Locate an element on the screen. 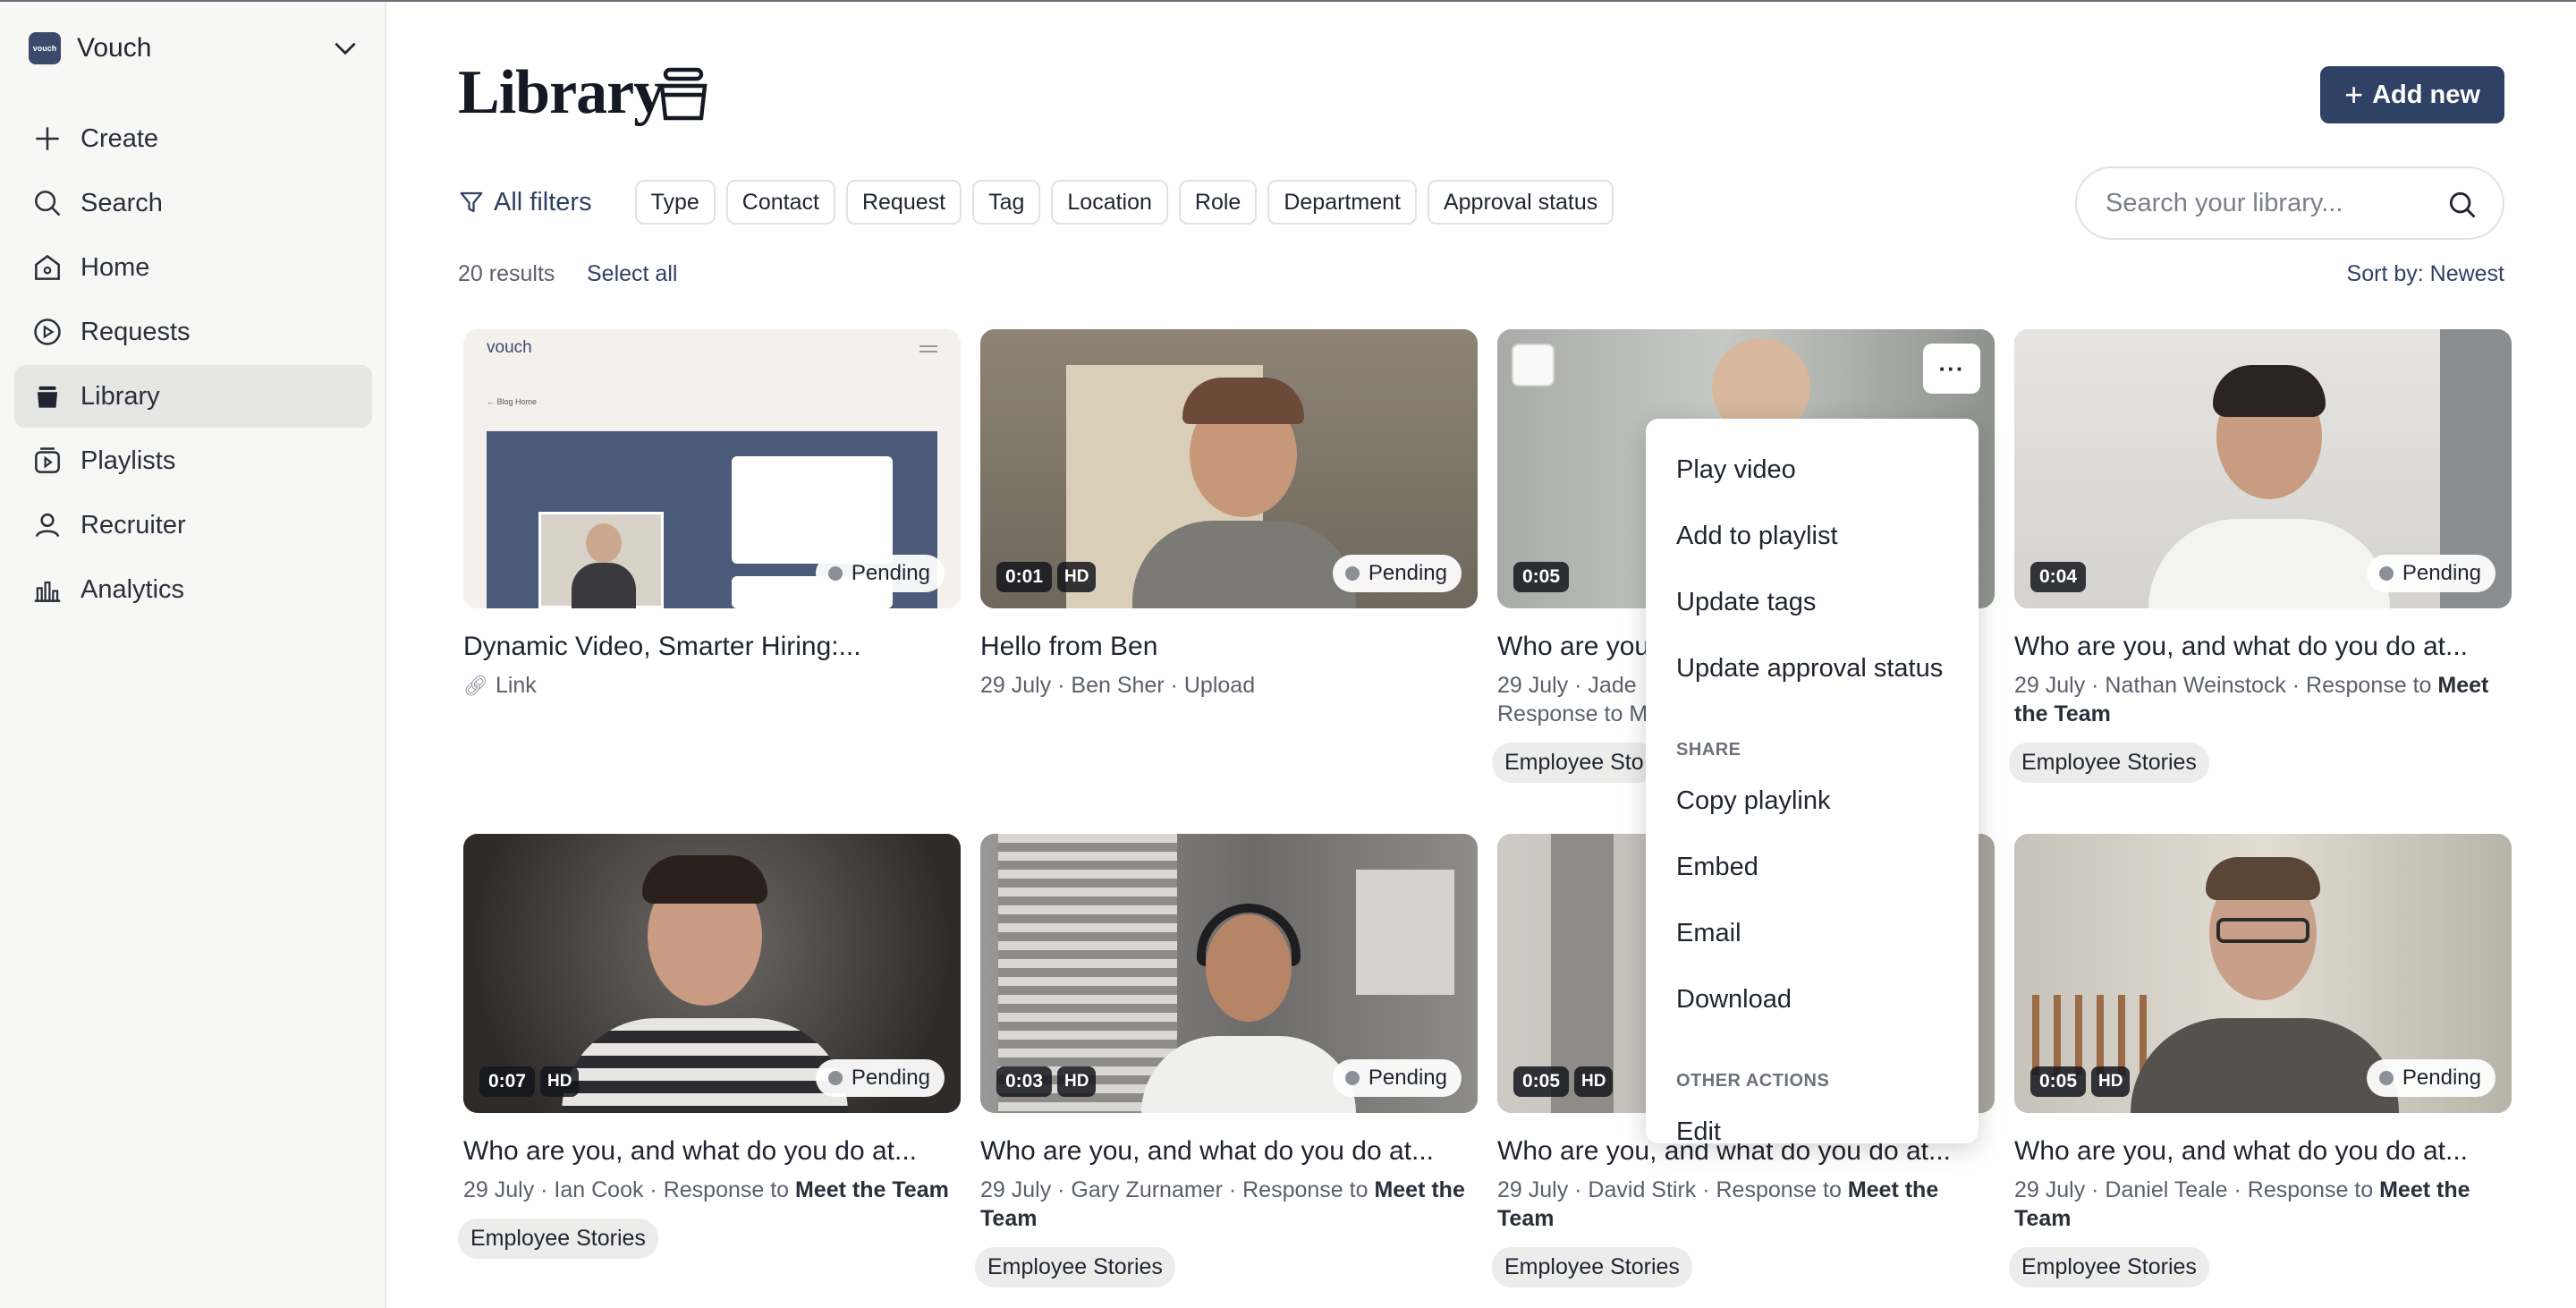 The width and height of the screenshot is (2576, 1308). link-icon: 🔗︎ is located at coordinates (475, 686).